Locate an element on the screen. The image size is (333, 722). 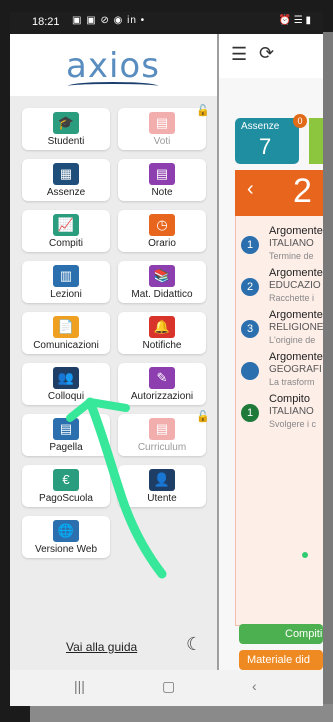
home-button: ▢ is located at coordinates (168, 686).